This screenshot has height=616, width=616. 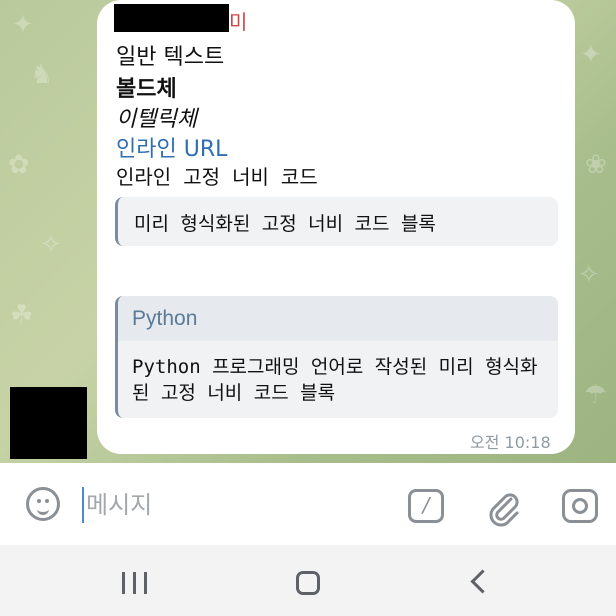 I want to click on redacted-avatar, so click(x=48, y=423).